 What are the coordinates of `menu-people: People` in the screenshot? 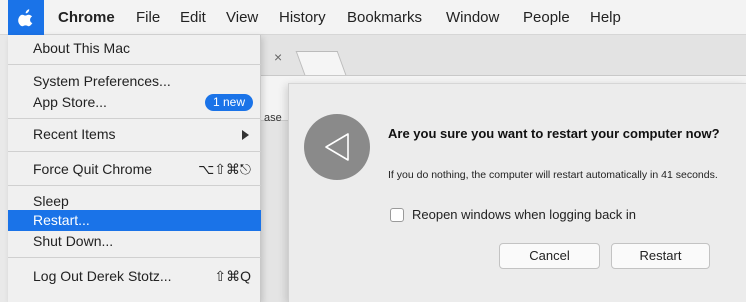 It's located at (546, 17).